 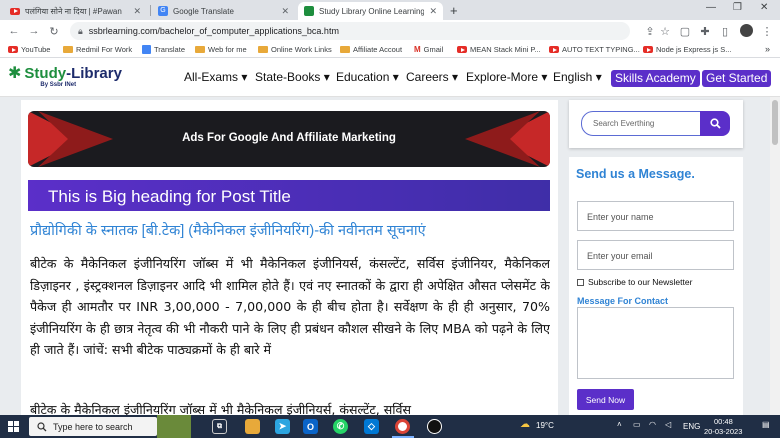 What do you see at coordinates (723, 421) in the screenshot?
I see `clock-time: 00:48` at bounding box center [723, 421].